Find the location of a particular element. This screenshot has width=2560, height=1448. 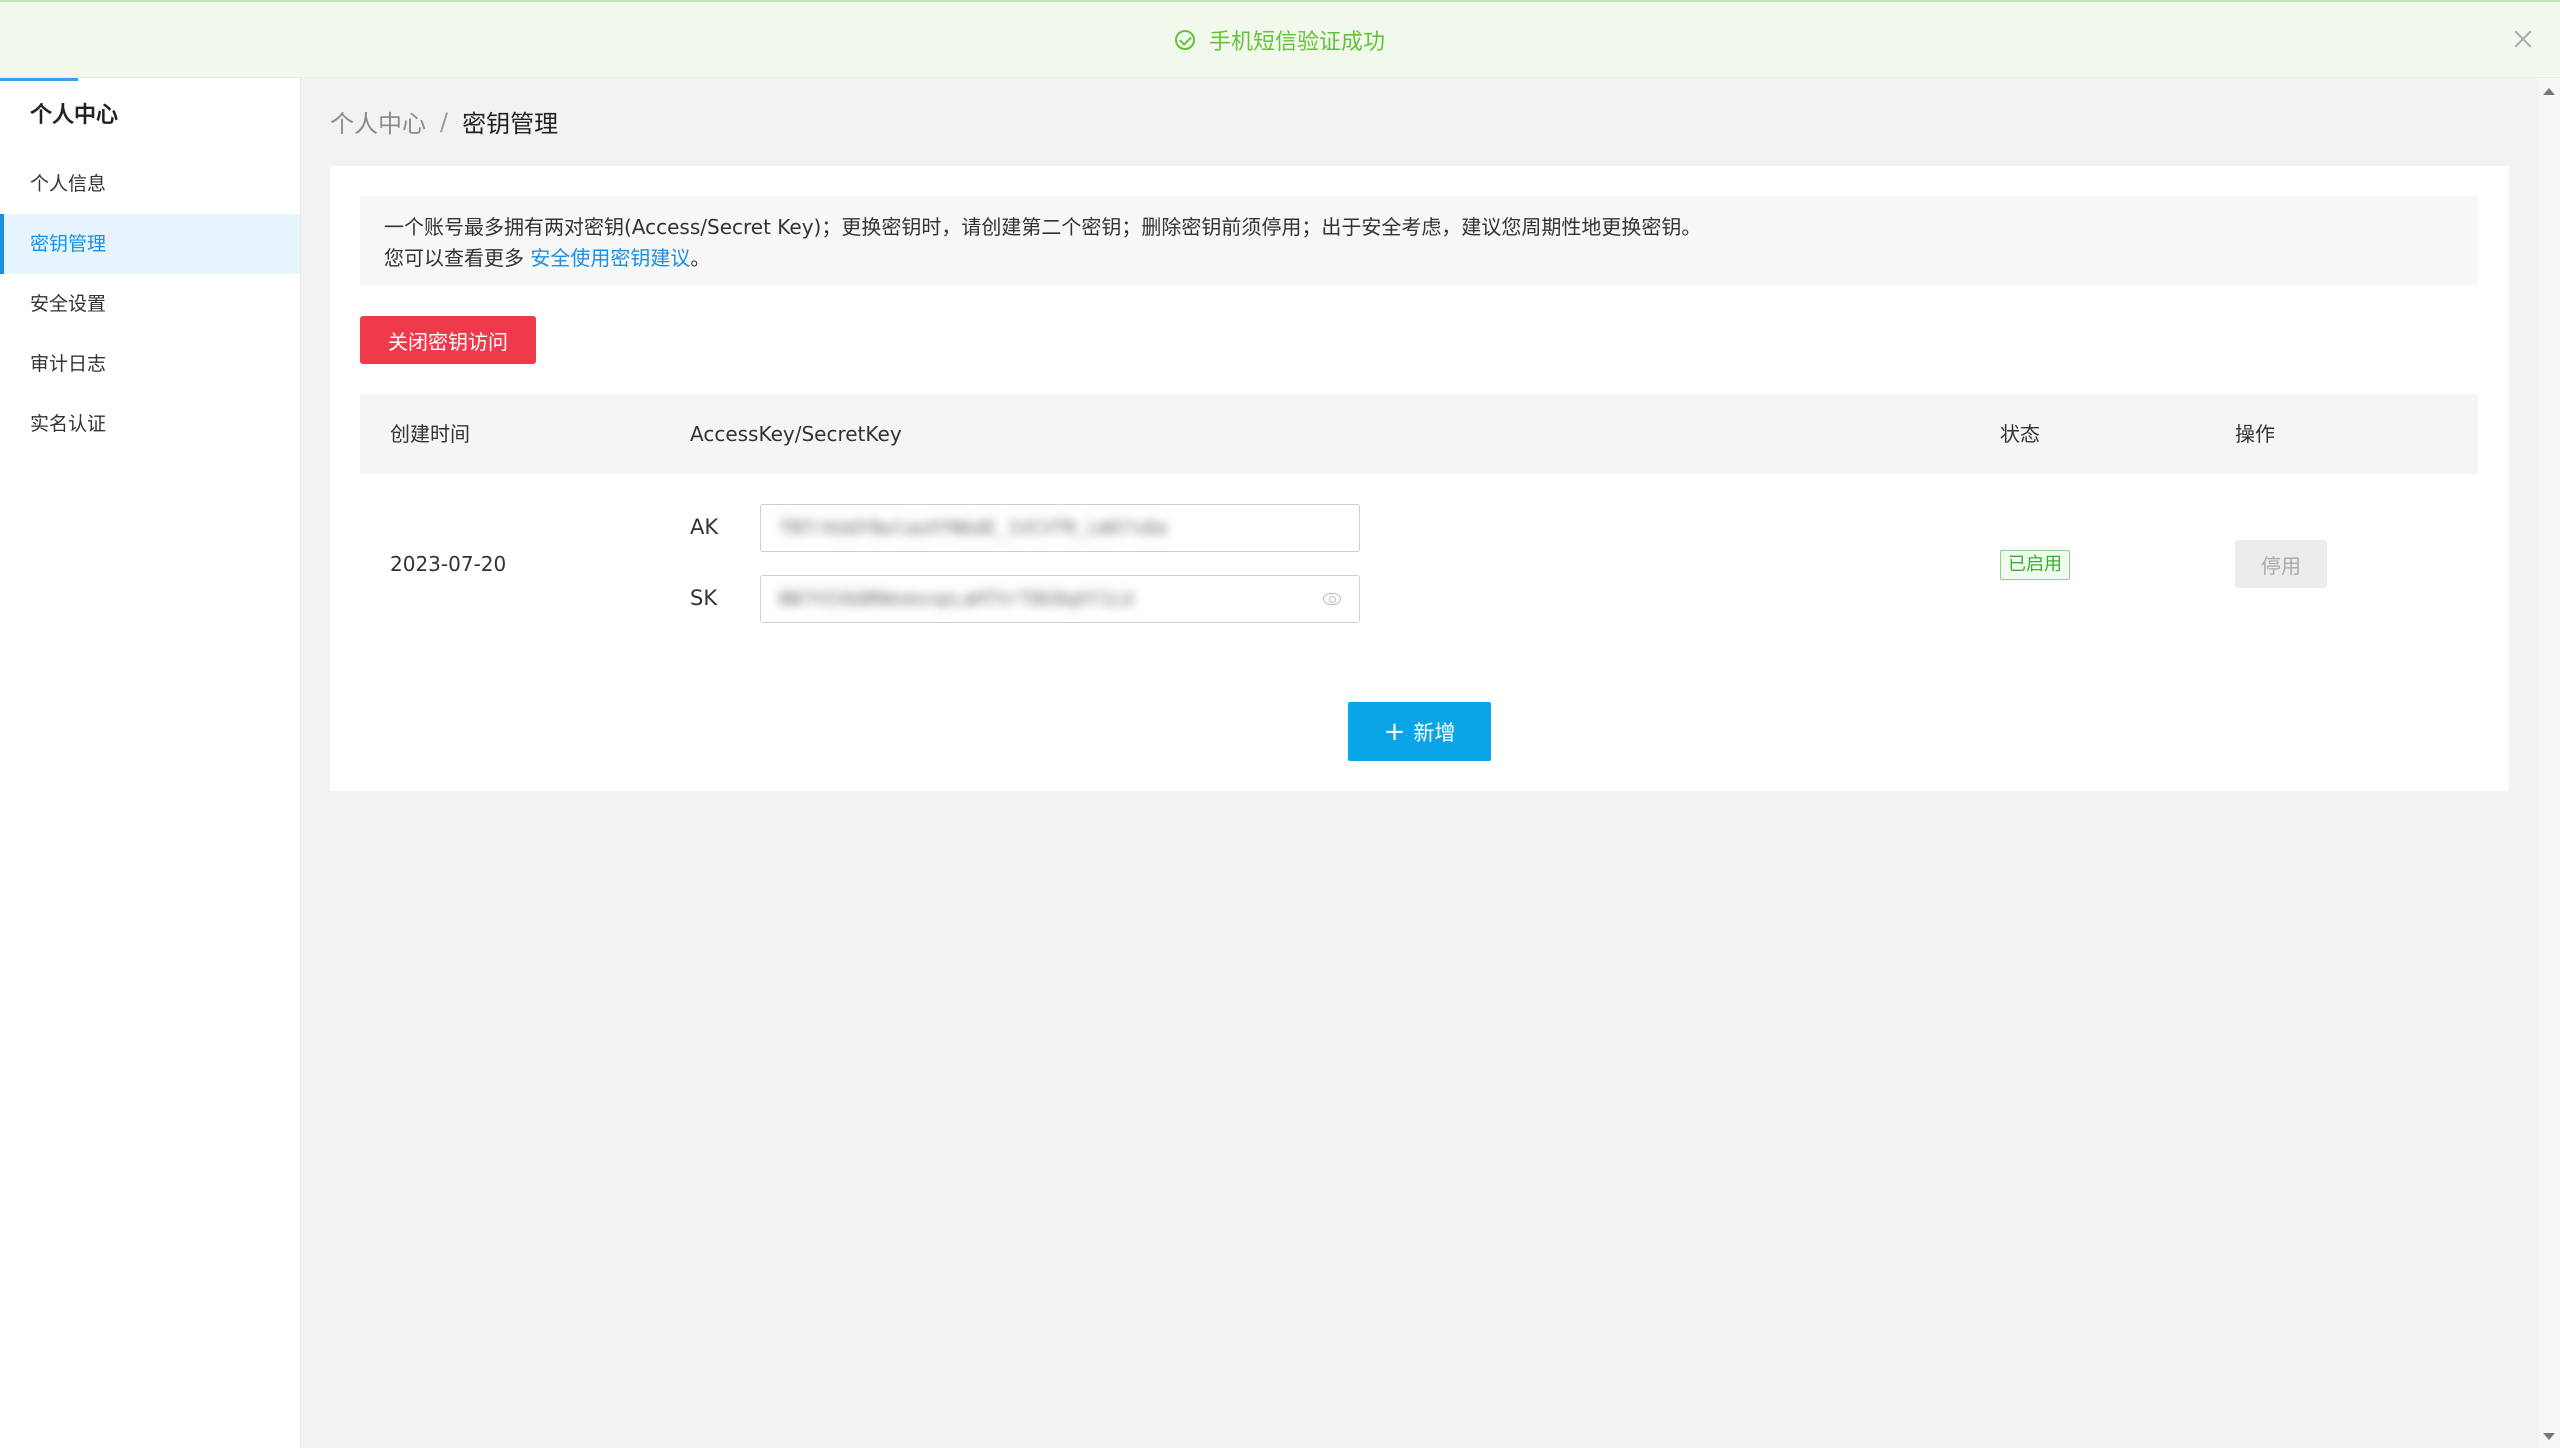

security-advice-link: 安全使用密钥建议 is located at coordinates (610, 258).